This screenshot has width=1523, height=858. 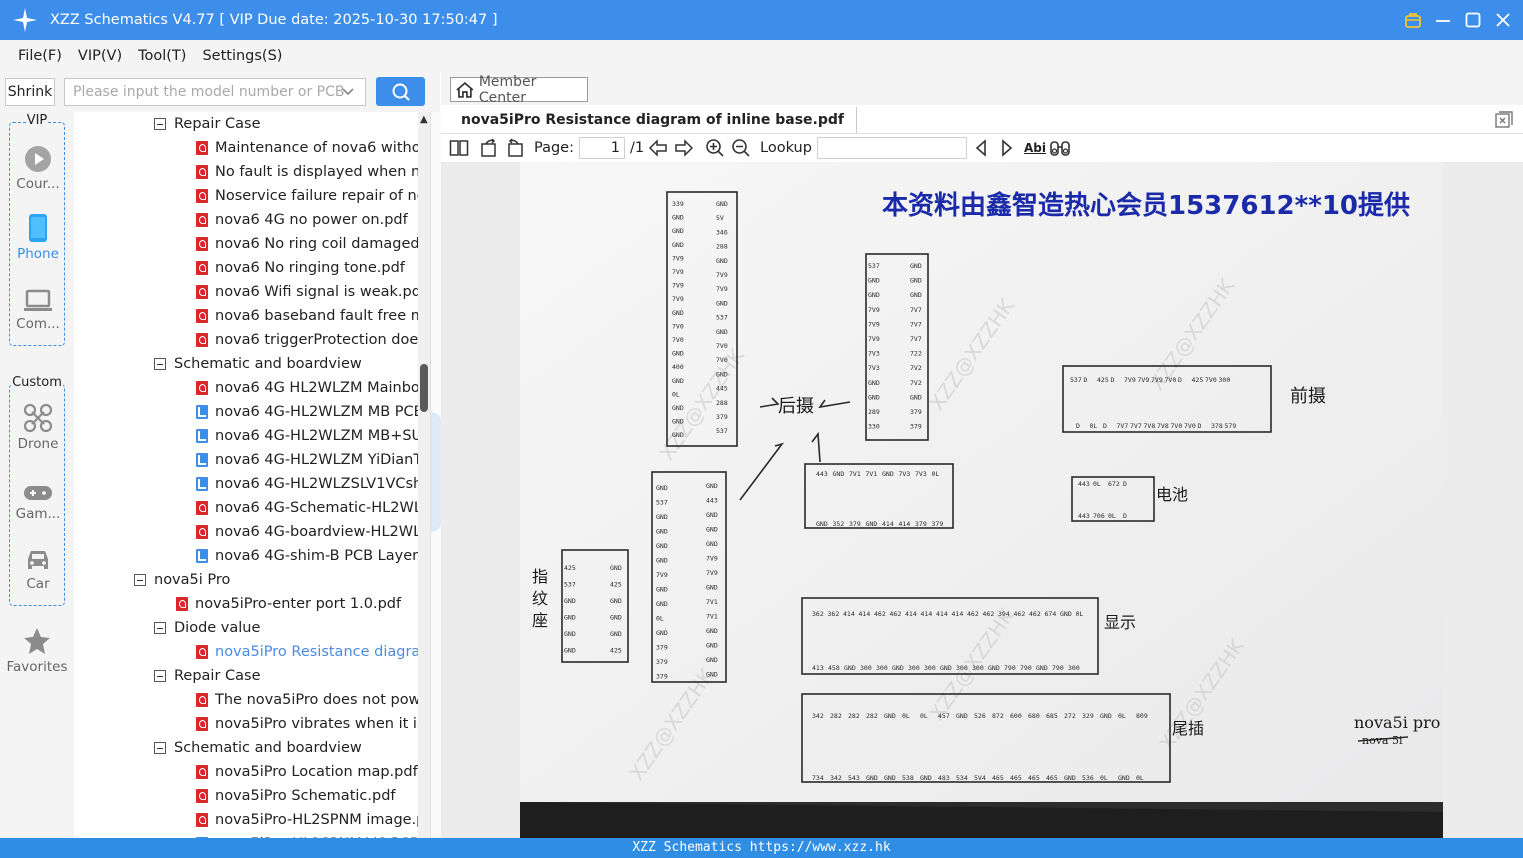 I want to click on tree-file: nova6 4G HL2WLZM Mainbord, so click(x=307, y=388).